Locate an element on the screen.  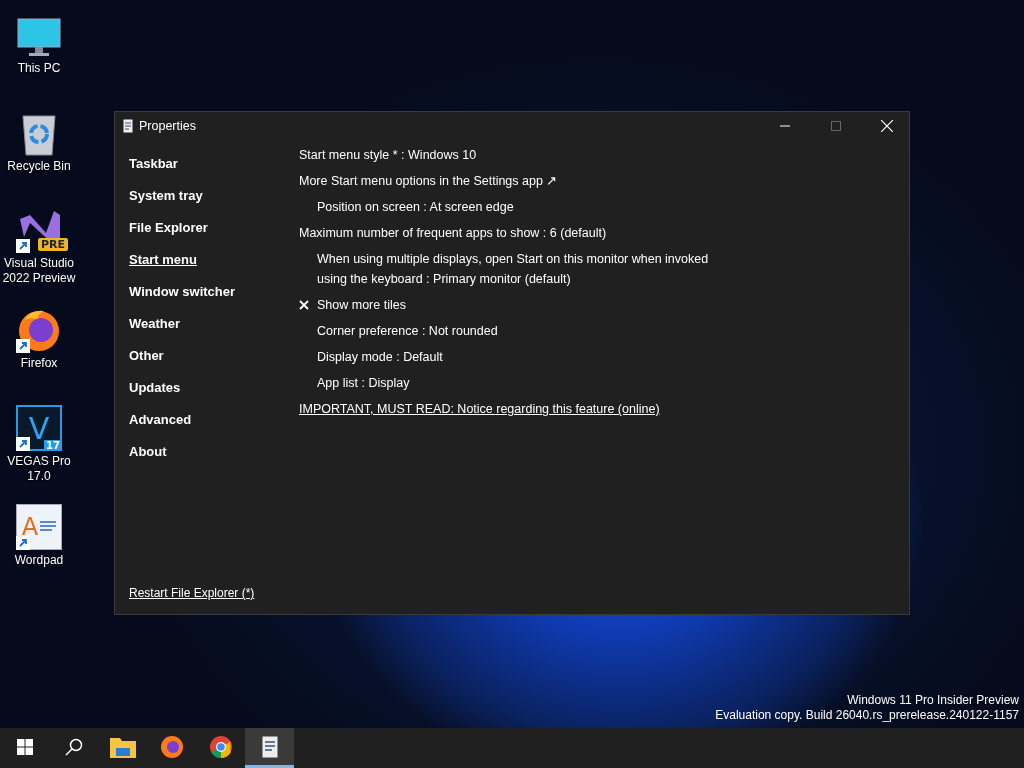
os-build-text: Evaluation copy. Build 26040.rs_prerelease.240122-1157 is located at coordinates (867, 715).